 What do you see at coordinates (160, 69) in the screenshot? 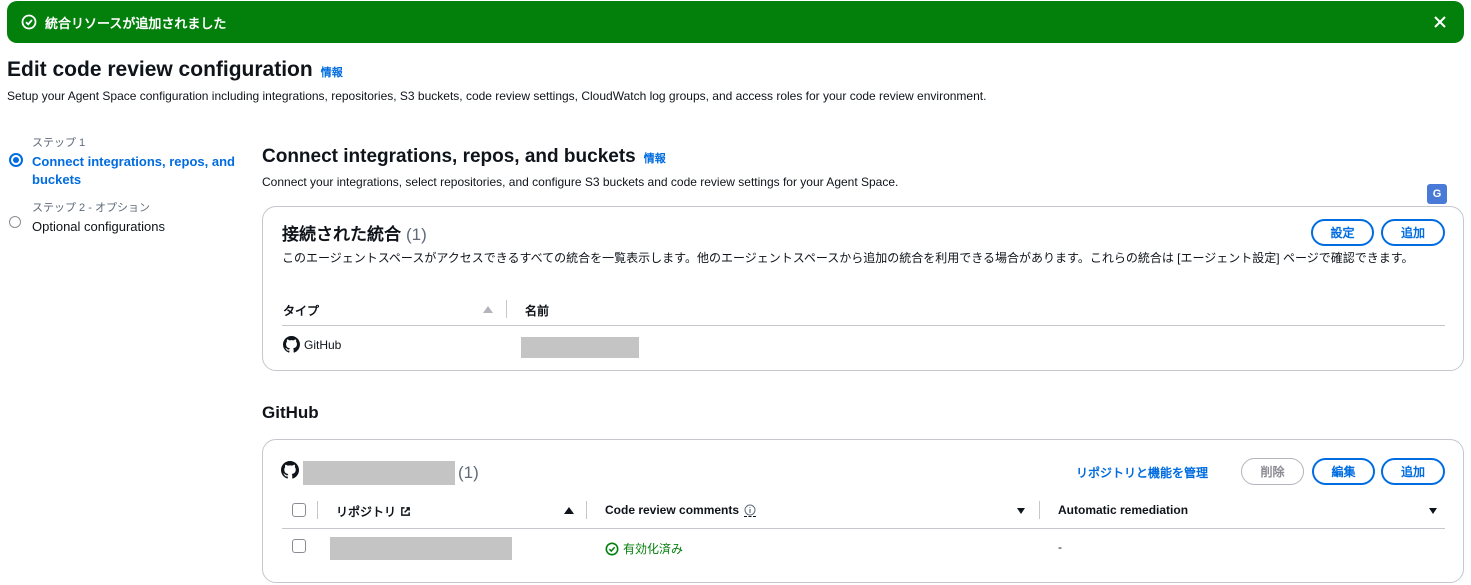
I see `page-title: Edit code review configuration` at bounding box center [160, 69].